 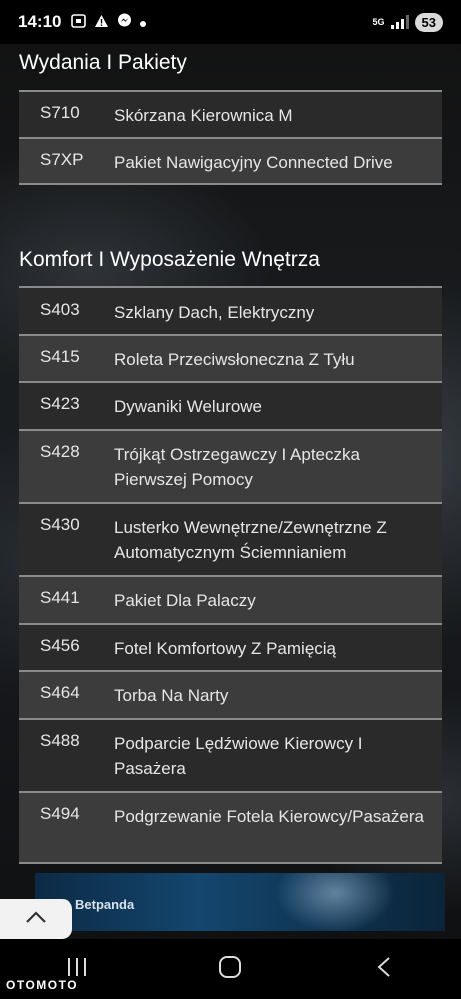 I want to click on back-icon, so click(x=384, y=969).